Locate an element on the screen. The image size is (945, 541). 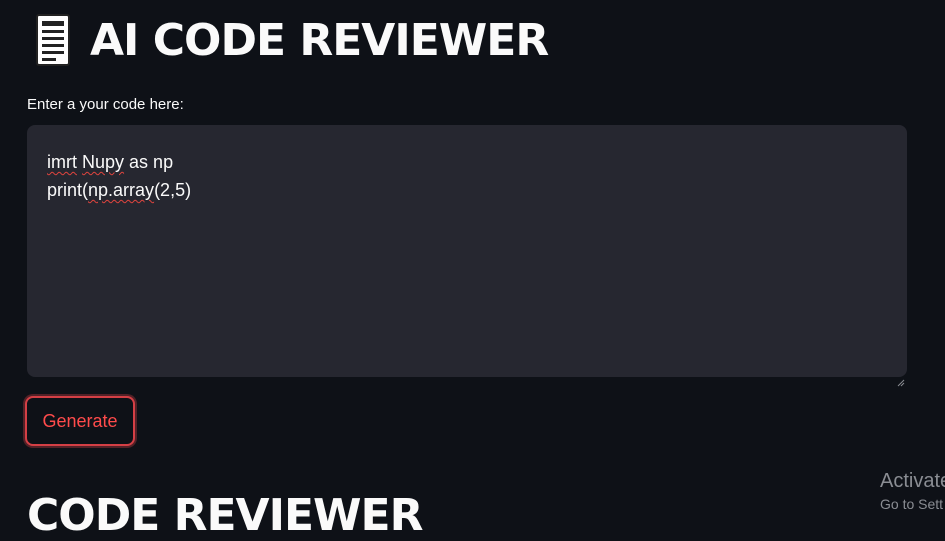
code-token: print( is located at coordinates (68, 190).